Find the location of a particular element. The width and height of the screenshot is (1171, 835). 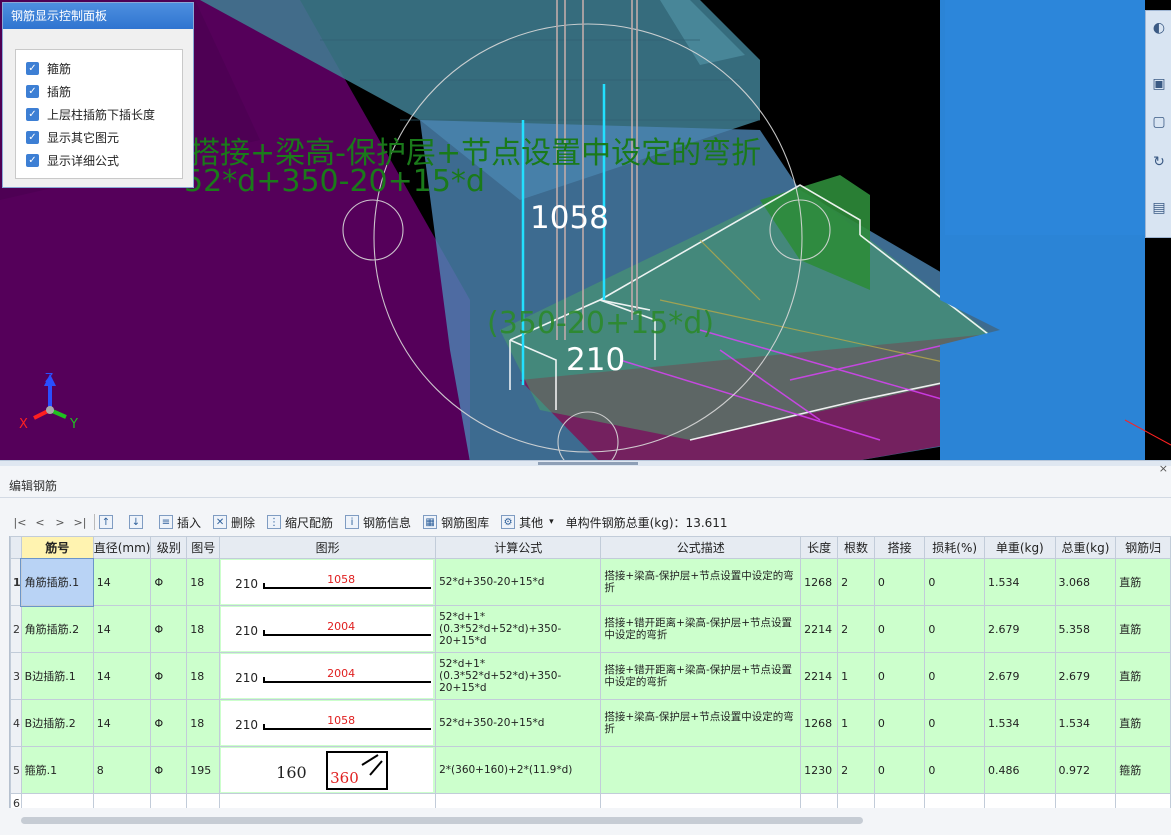

col-header-formula: 计算公式 is located at coordinates (518, 547).